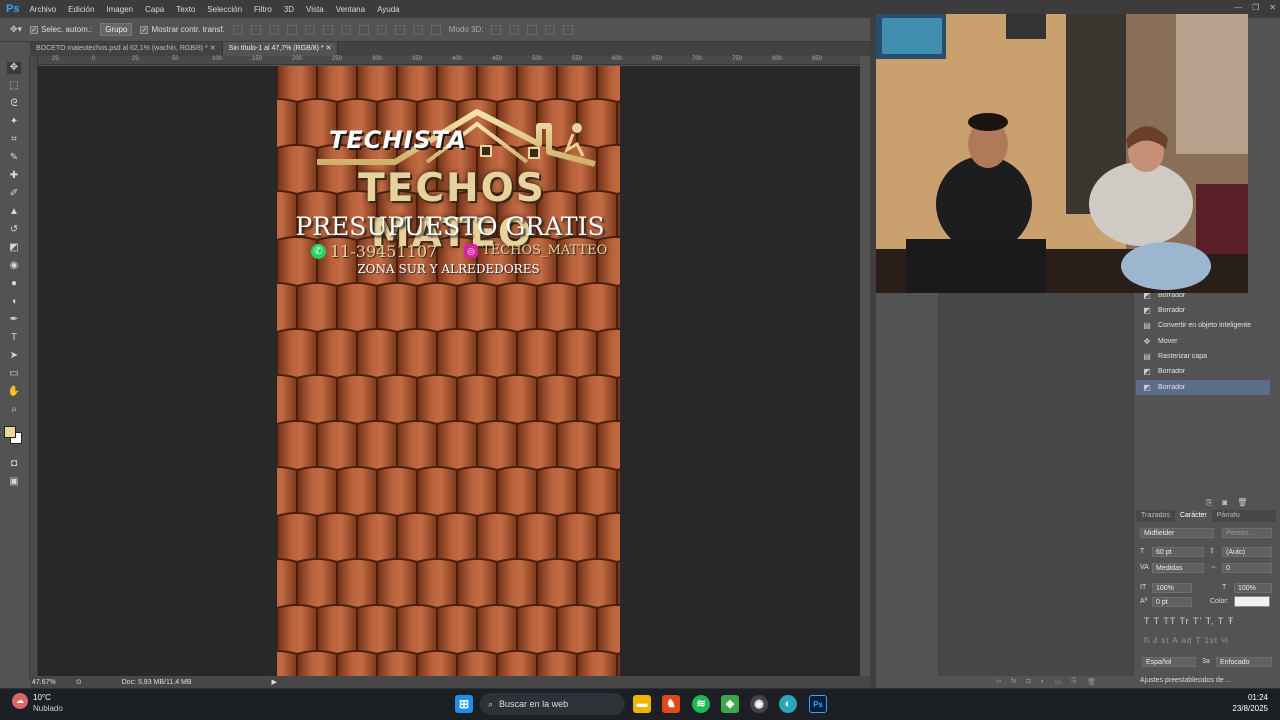  Describe the element at coordinates (182, 29) in the screenshot. I see `show-transform-checkbox: ✓ Mostrar contr. transf.` at that location.